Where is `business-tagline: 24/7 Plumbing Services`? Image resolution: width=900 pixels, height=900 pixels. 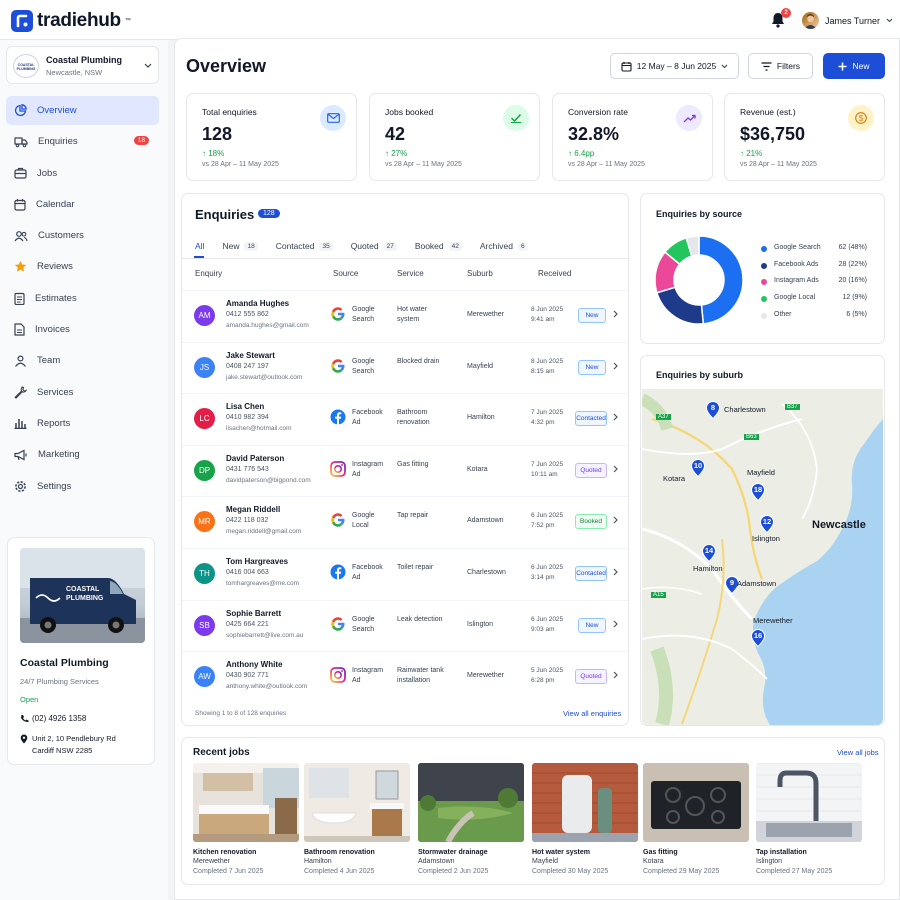
business-tagline: 24/7 Plumbing Services is located at coordinates (59, 681).